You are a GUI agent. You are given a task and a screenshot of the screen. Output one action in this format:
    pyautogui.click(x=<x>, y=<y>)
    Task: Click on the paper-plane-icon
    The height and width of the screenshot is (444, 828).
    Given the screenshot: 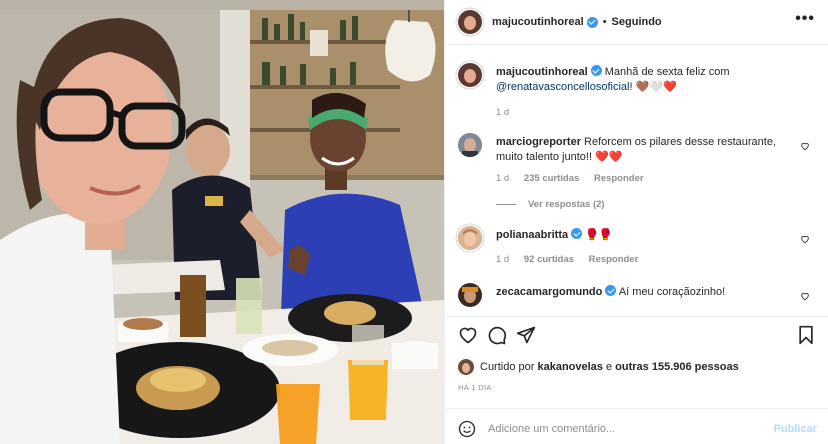 What is the action you would take?
    pyautogui.click(x=526, y=335)
    